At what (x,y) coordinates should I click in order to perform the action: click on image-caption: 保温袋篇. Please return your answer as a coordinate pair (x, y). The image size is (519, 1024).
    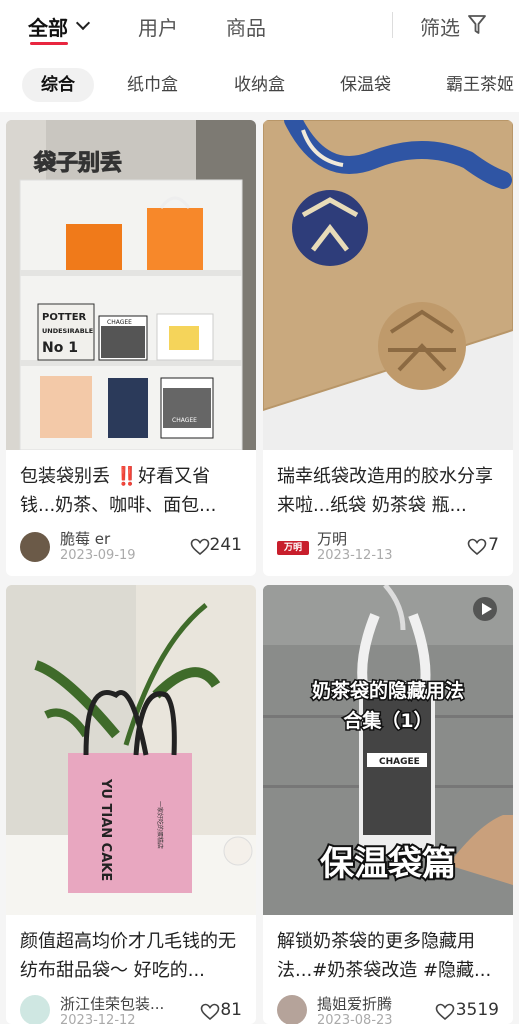
    Looking at the image, I should click on (388, 864).